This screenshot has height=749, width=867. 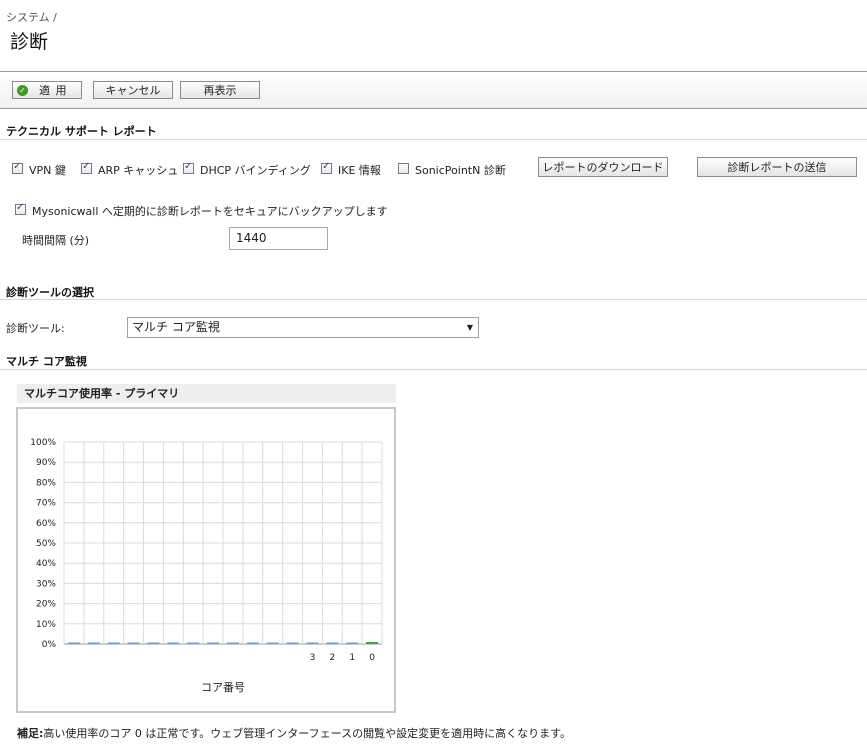 I want to click on x-axis-label: コア番号, so click(x=223, y=687).